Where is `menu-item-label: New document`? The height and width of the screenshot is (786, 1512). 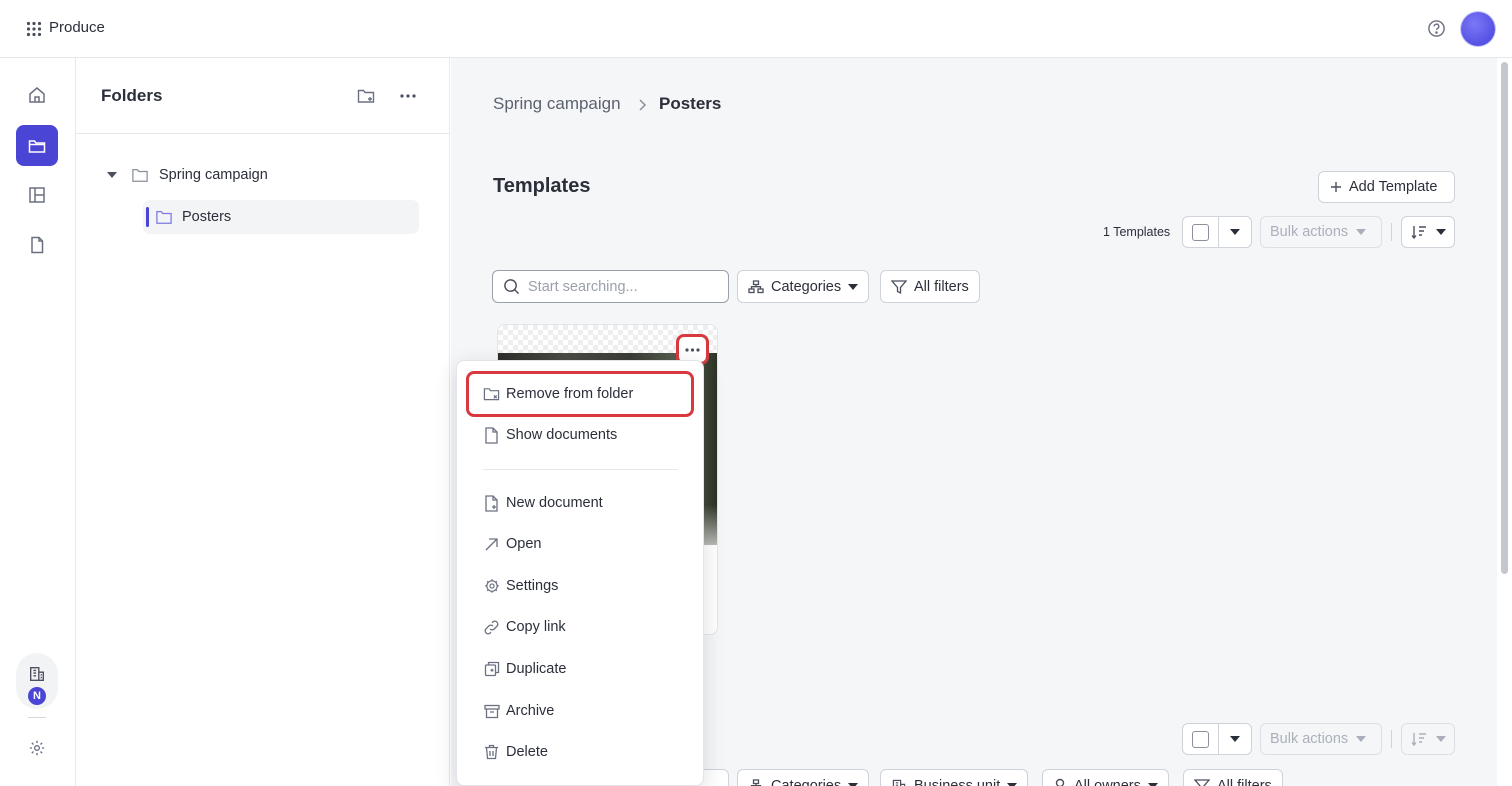
menu-item-label: New document is located at coordinates (554, 503).